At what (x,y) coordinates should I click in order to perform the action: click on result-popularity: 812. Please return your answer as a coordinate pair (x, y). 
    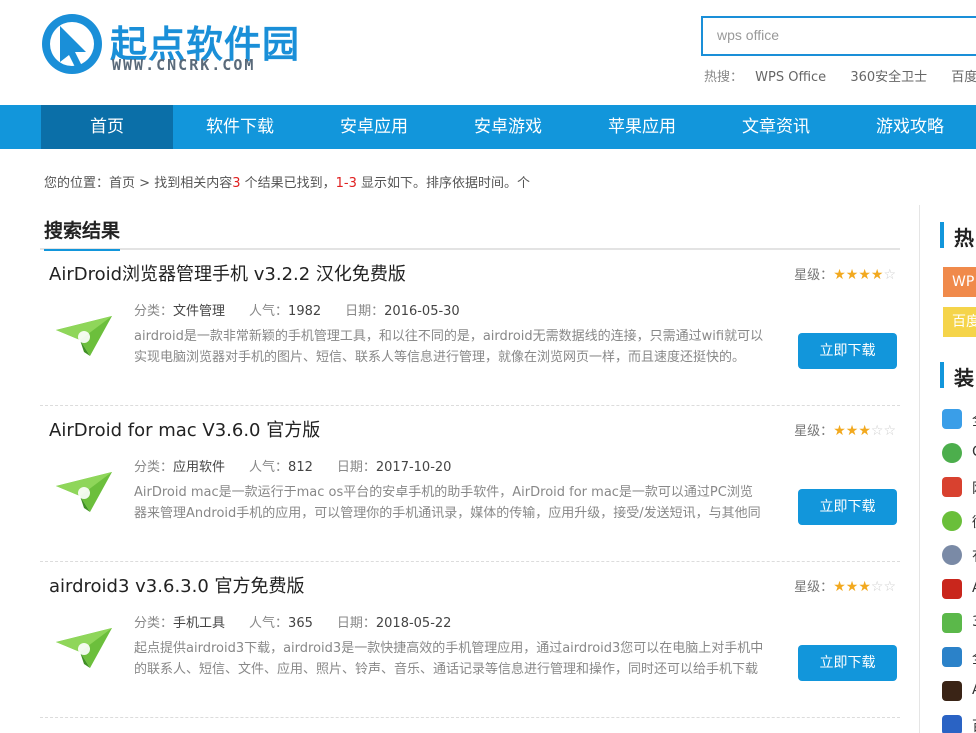
    Looking at the image, I should click on (300, 467).